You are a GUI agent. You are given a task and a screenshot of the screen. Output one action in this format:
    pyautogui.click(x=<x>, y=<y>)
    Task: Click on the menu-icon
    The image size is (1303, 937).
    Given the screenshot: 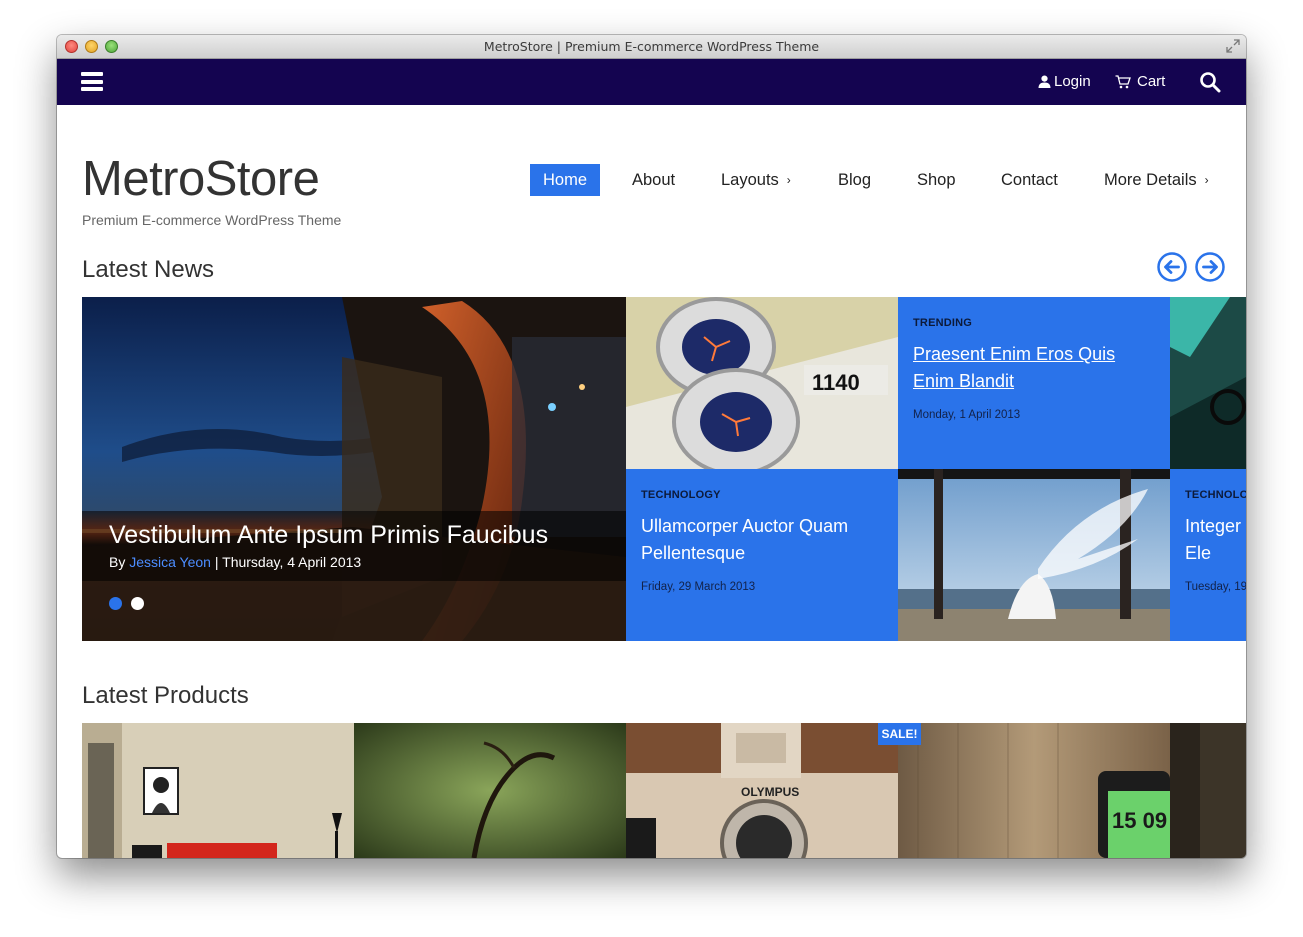 What is the action you would take?
    pyautogui.click(x=92, y=81)
    